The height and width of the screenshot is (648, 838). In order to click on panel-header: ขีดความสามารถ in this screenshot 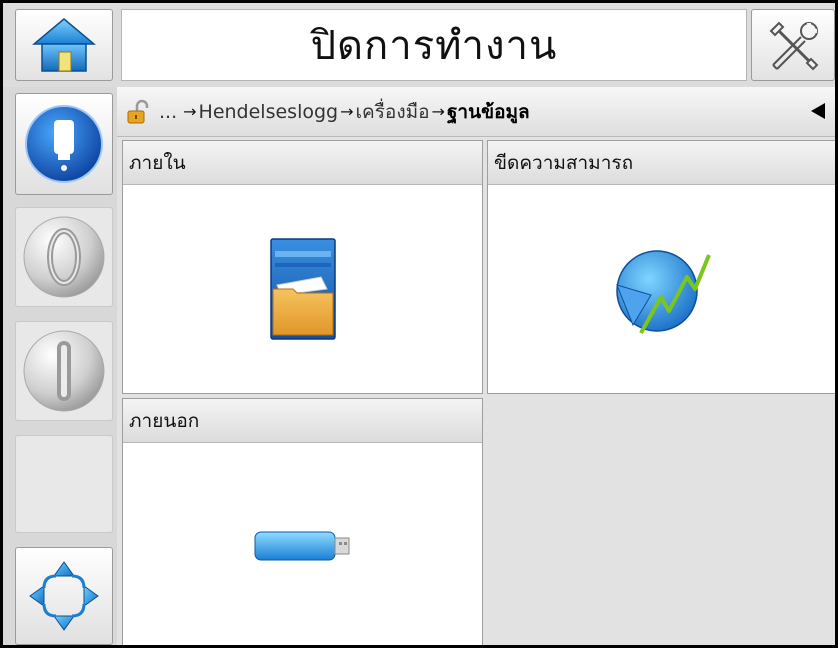, I will do `click(661, 163)`.